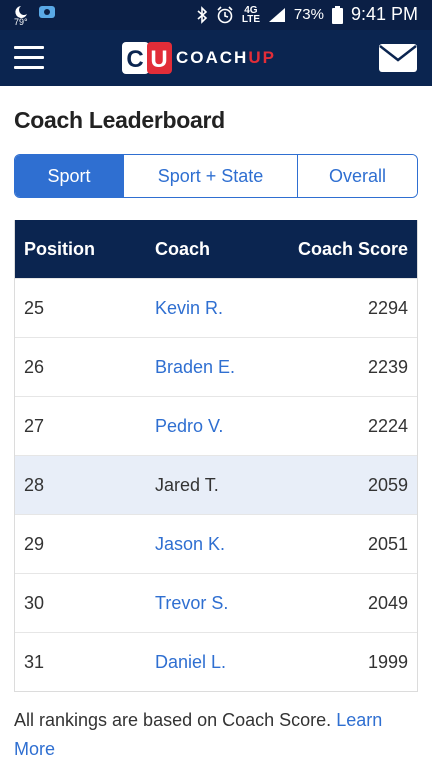 The width and height of the screenshot is (432, 768). I want to click on logo-word-coach: COACH, so click(212, 57).